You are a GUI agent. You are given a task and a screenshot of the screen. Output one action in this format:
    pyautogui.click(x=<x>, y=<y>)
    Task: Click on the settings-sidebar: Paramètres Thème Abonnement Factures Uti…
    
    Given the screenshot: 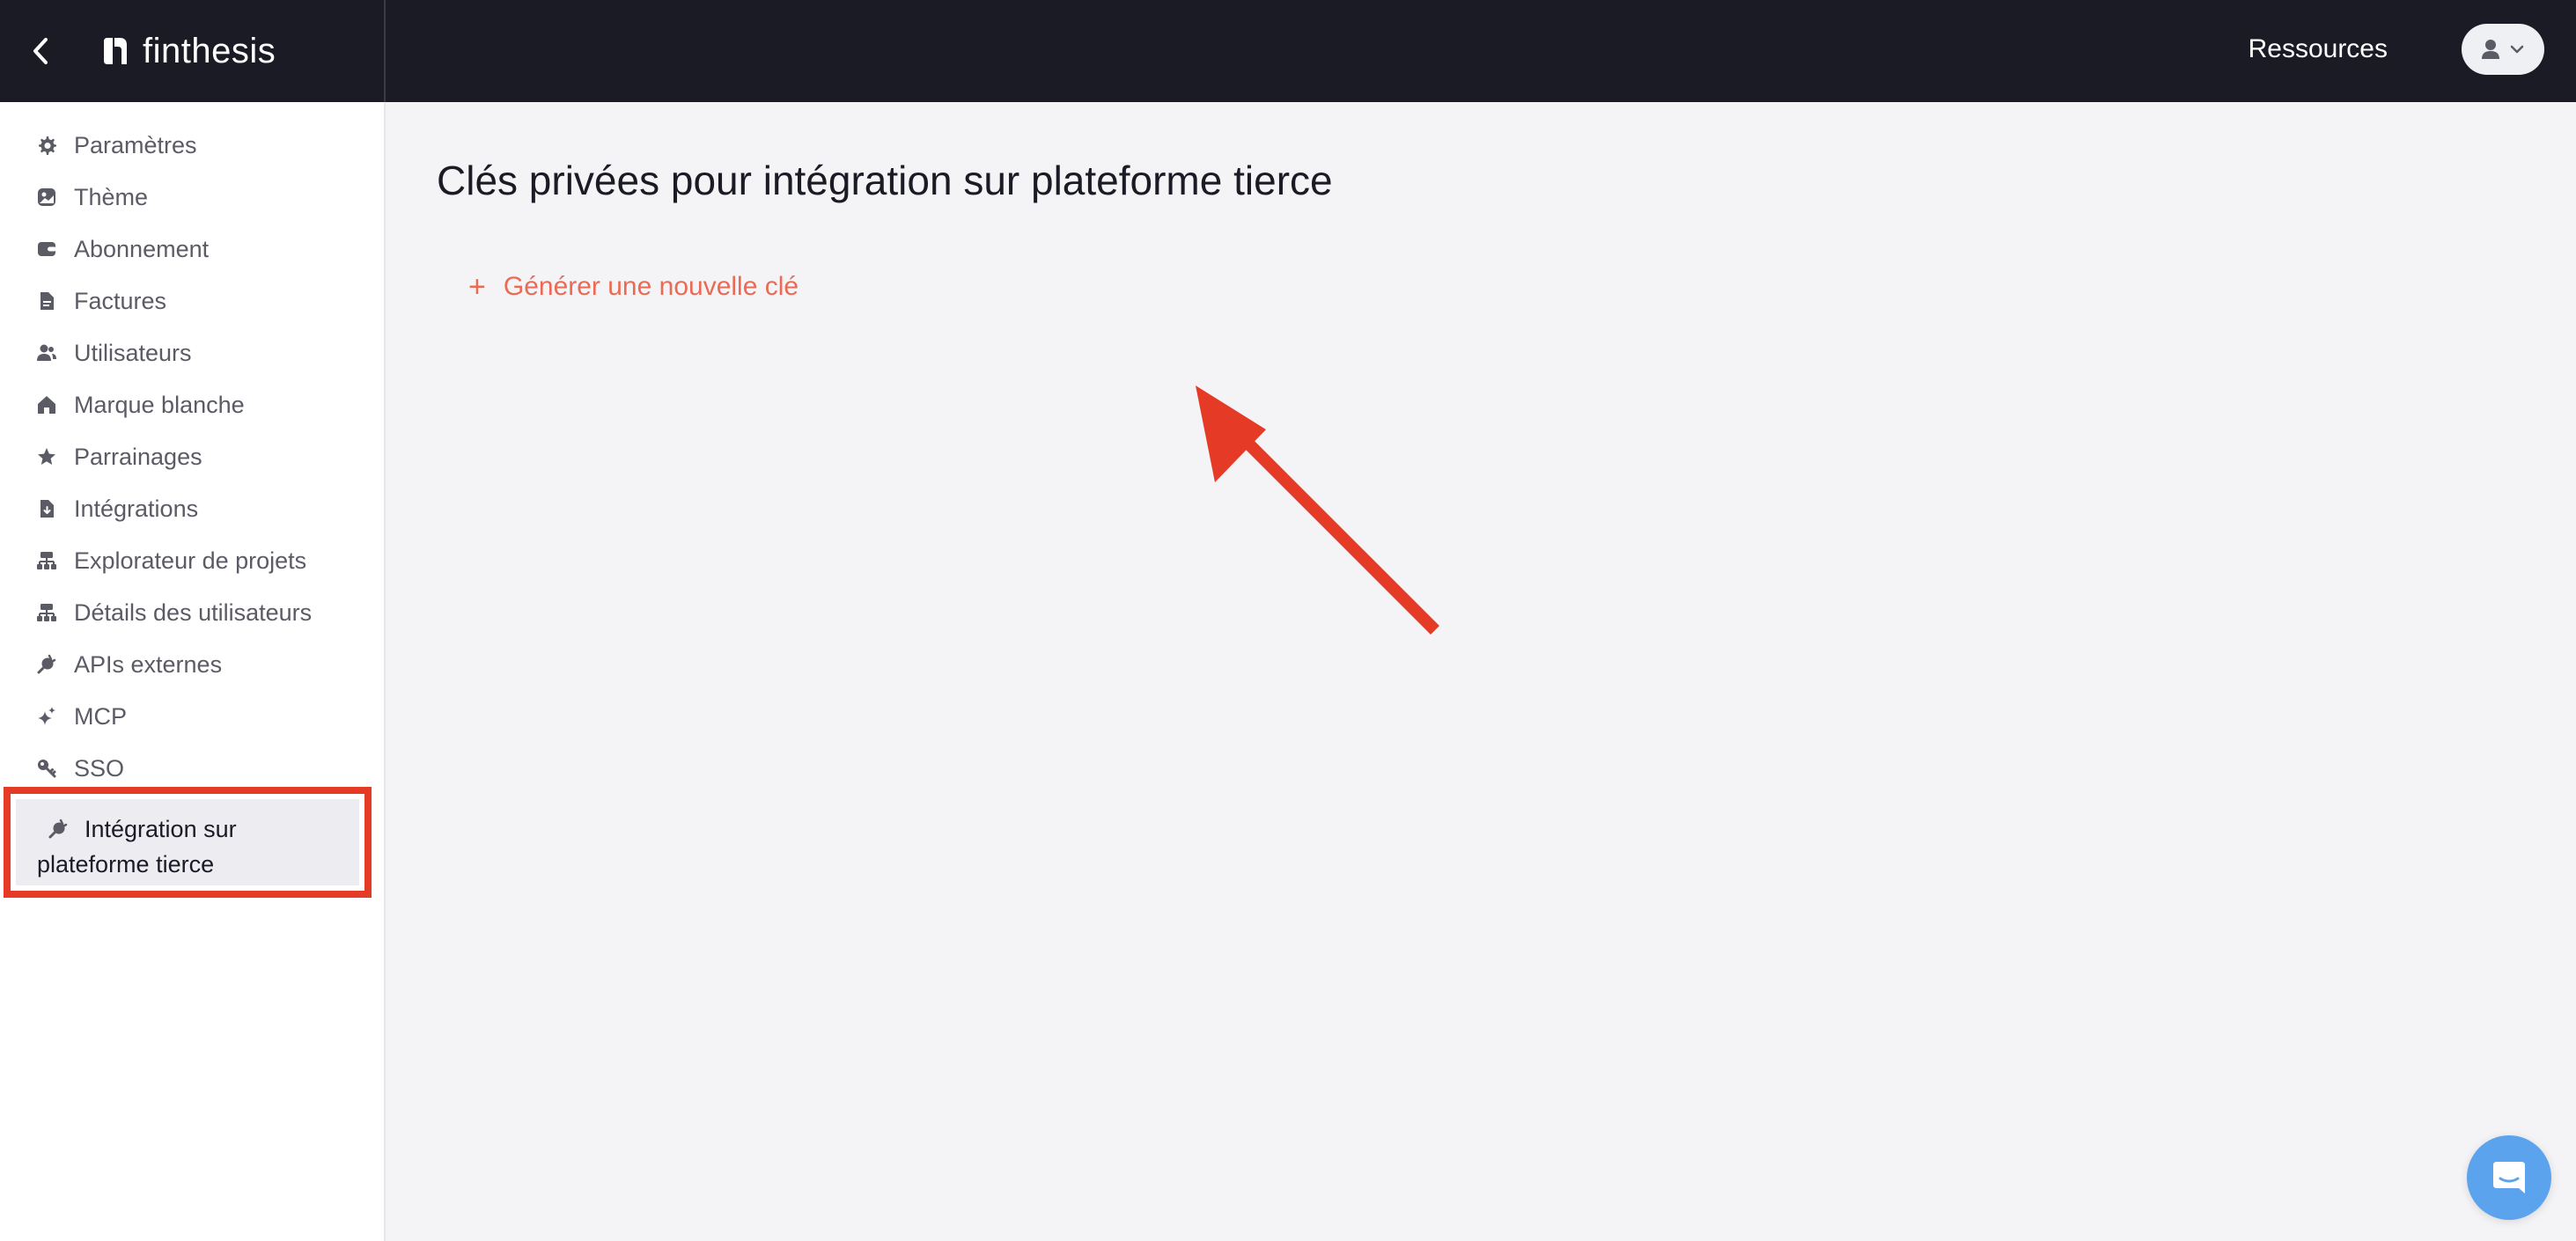 What is the action you would take?
    pyautogui.click(x=193, y=672)
    